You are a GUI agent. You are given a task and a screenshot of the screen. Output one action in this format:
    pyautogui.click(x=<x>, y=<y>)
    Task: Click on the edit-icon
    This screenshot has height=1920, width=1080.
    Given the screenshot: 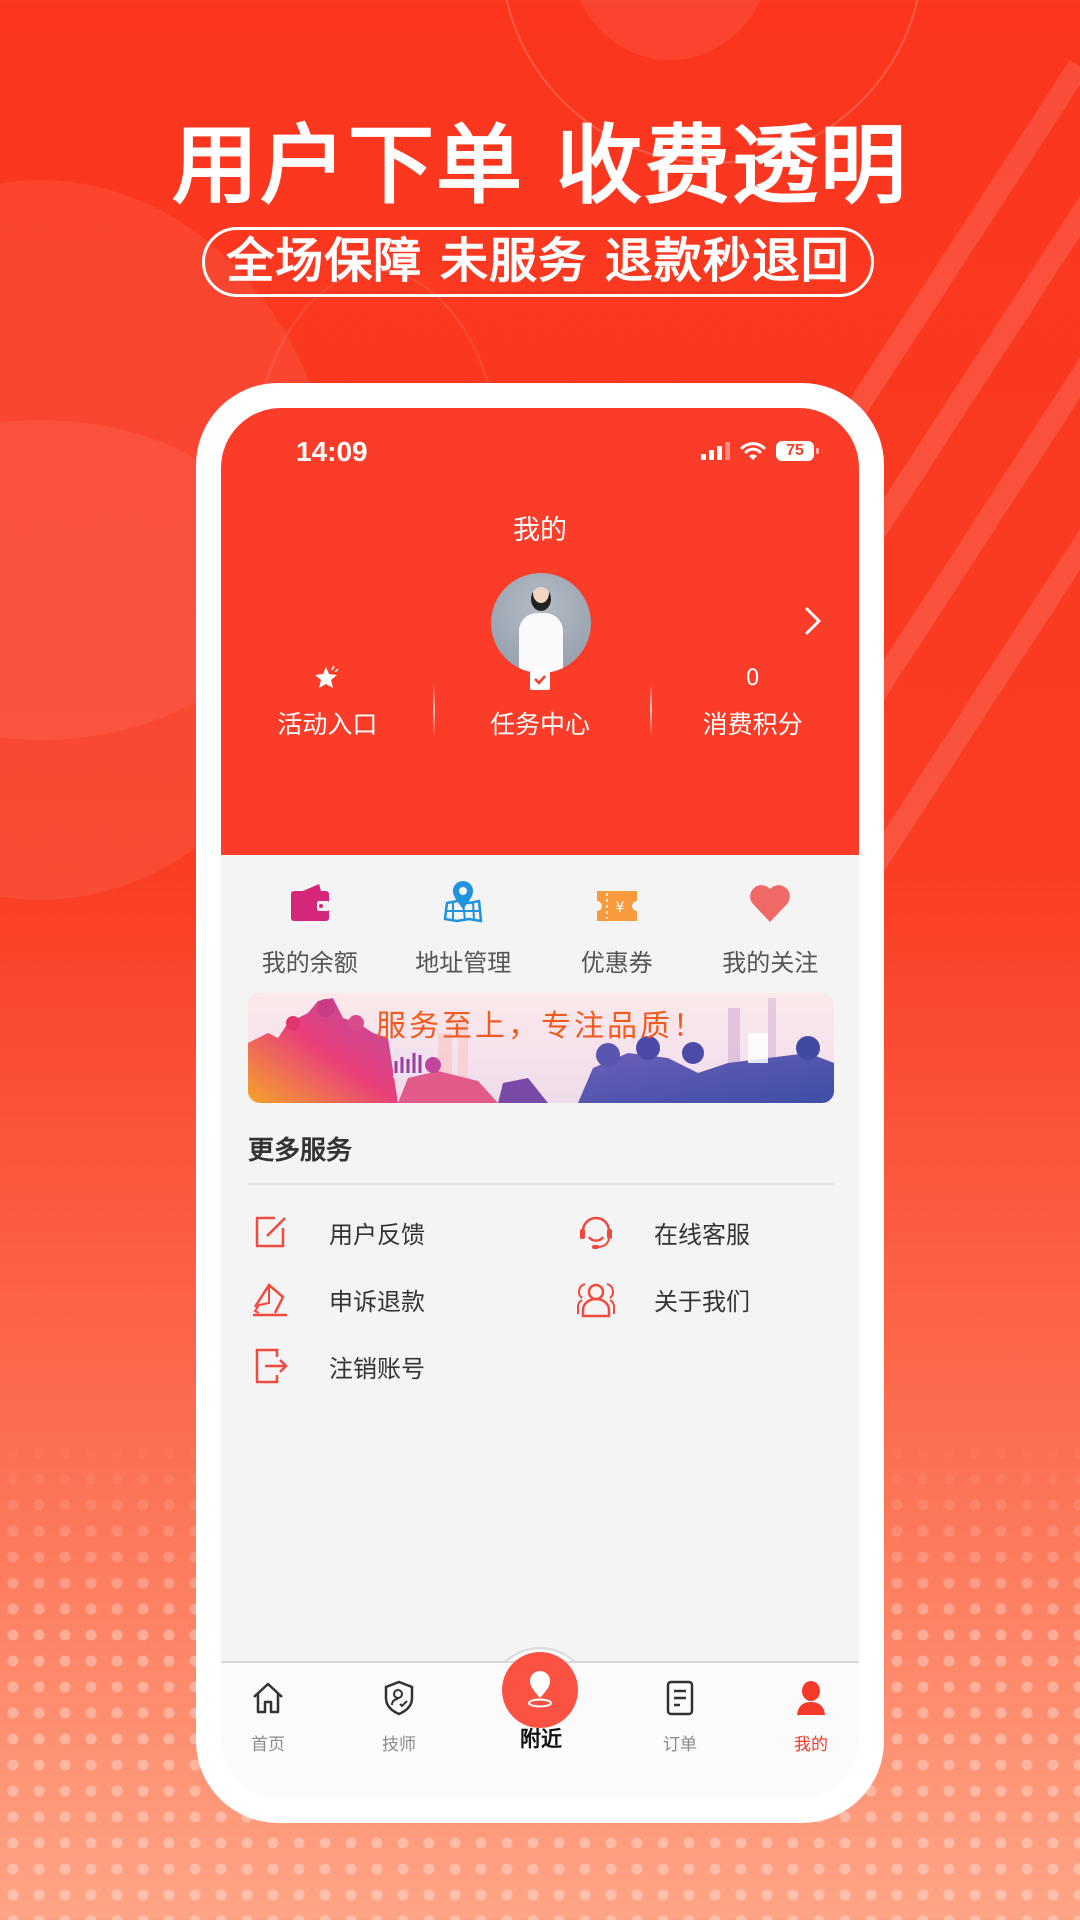 What is the action you would take?
    pyautogui.click(x=270, y=1232)
    